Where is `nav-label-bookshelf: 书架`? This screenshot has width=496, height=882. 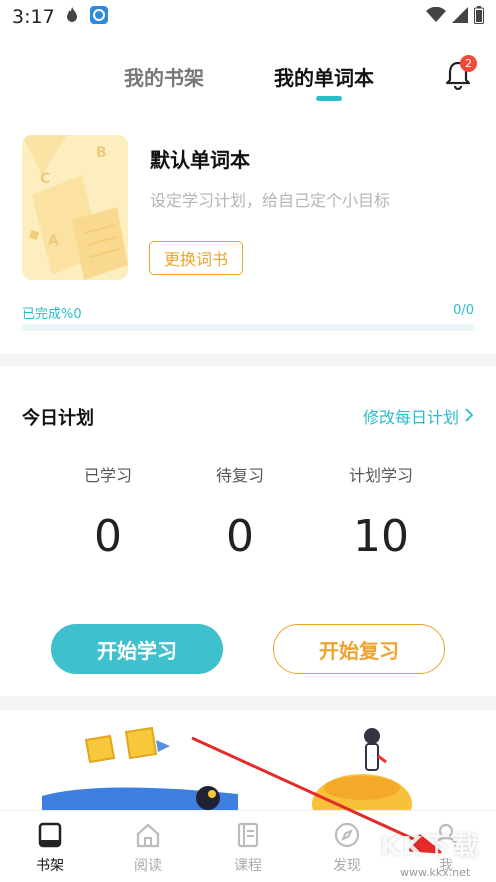 nav-label-bookshelf: 书架 is located at coordinates (50, 866).